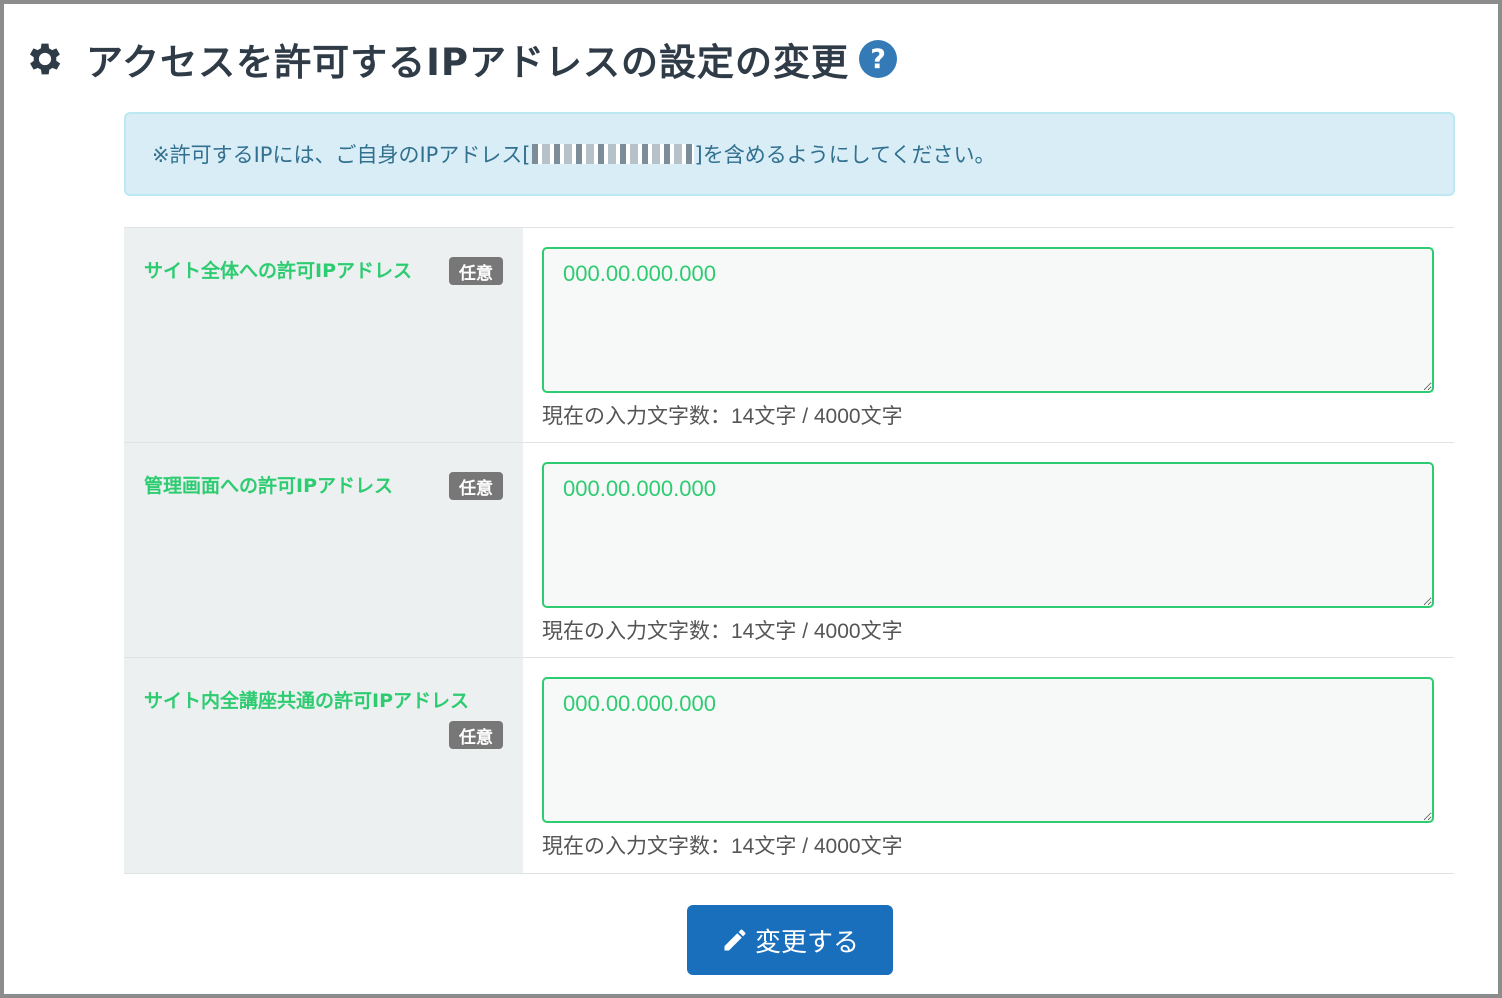 Image resolution: width=1502 pixels, height=998 pixels. What do you see at coordinates (323, 550) in the screenshot?
I see `row-label-cell: 管理画面への許可IPアドレス 任意` at bounding box center [323, 550].